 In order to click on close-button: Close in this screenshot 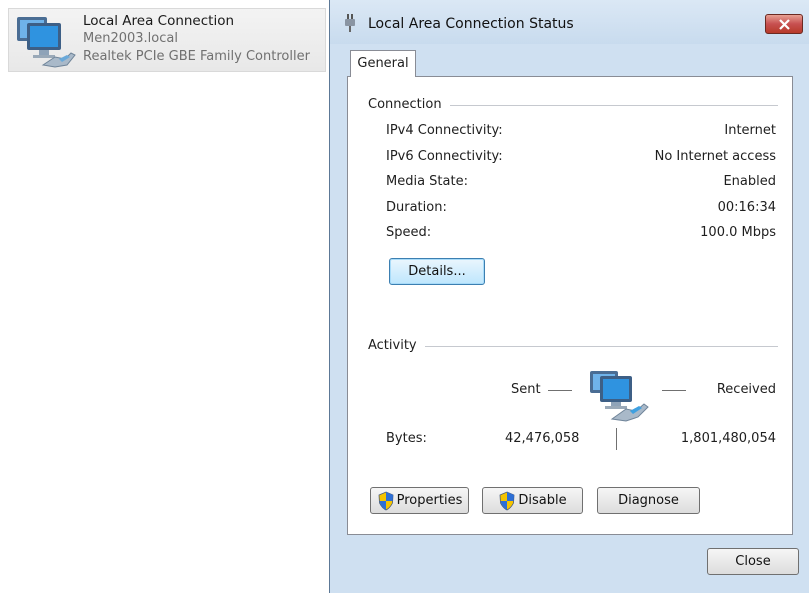, I will do `click(753, 561)`.